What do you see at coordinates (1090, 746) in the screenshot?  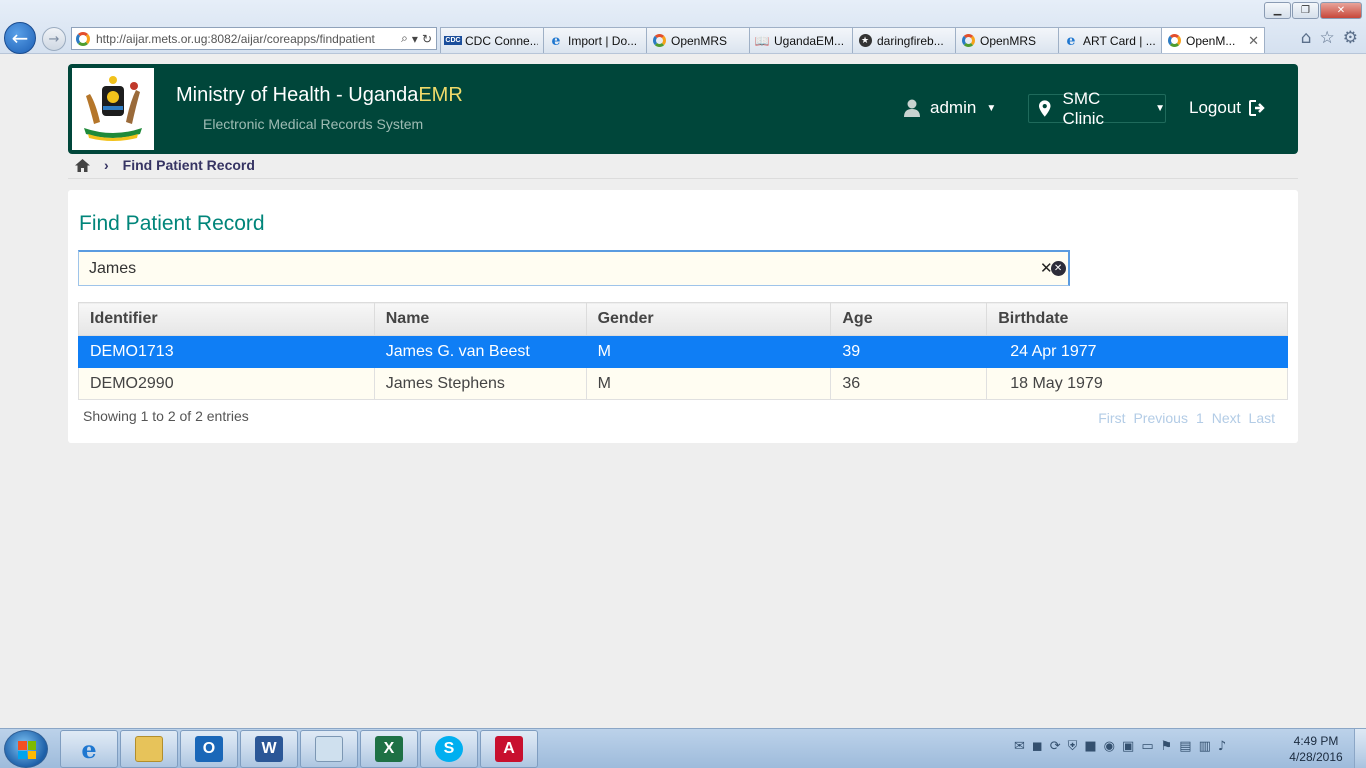 I see `lock-icon: ■` at bounding box center [1090, 746].